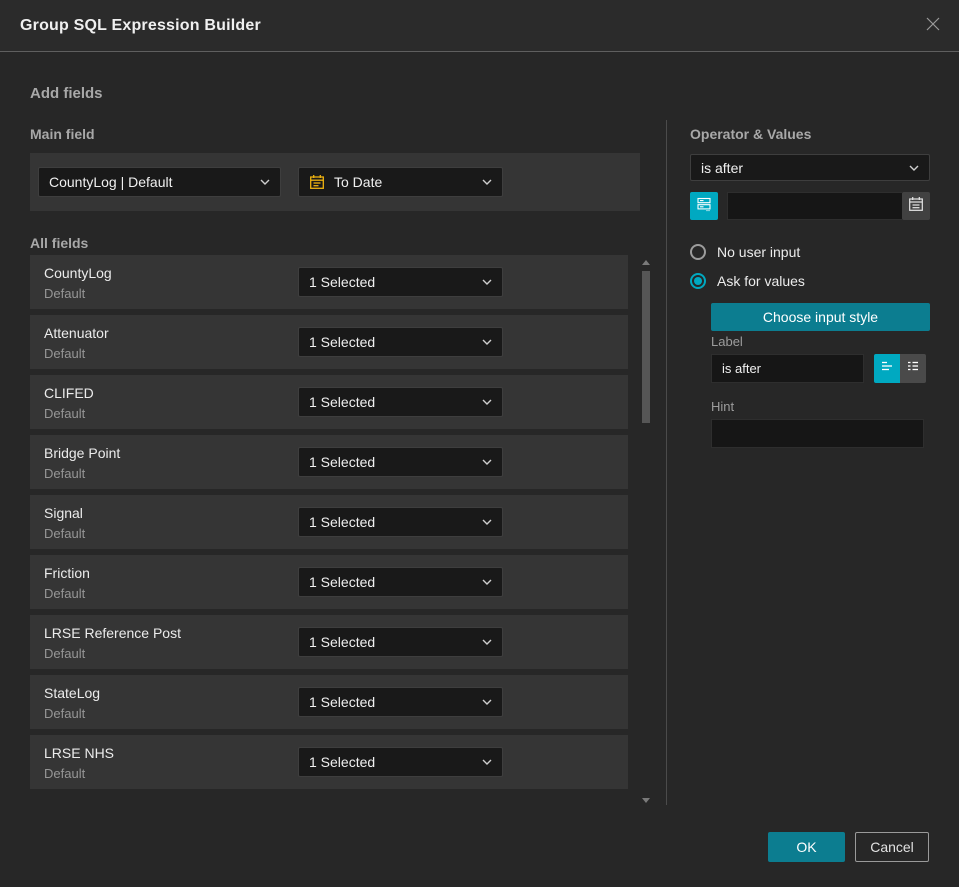 The height and width of the screenshot is (887, 959). What do you see at coordinates (698, 252) in the screenshot?
I see `radio-circle-icon` at bounding box center [698, 252].